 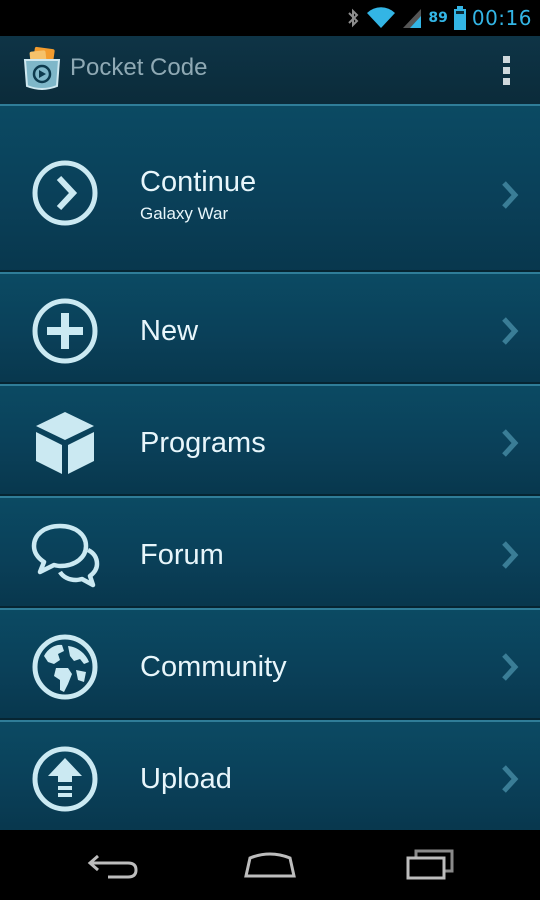 What do you see at coordinates (270, 18) in the screenshot?
I see `status-bar: 89 00:16` at bounding box center [270, 18].